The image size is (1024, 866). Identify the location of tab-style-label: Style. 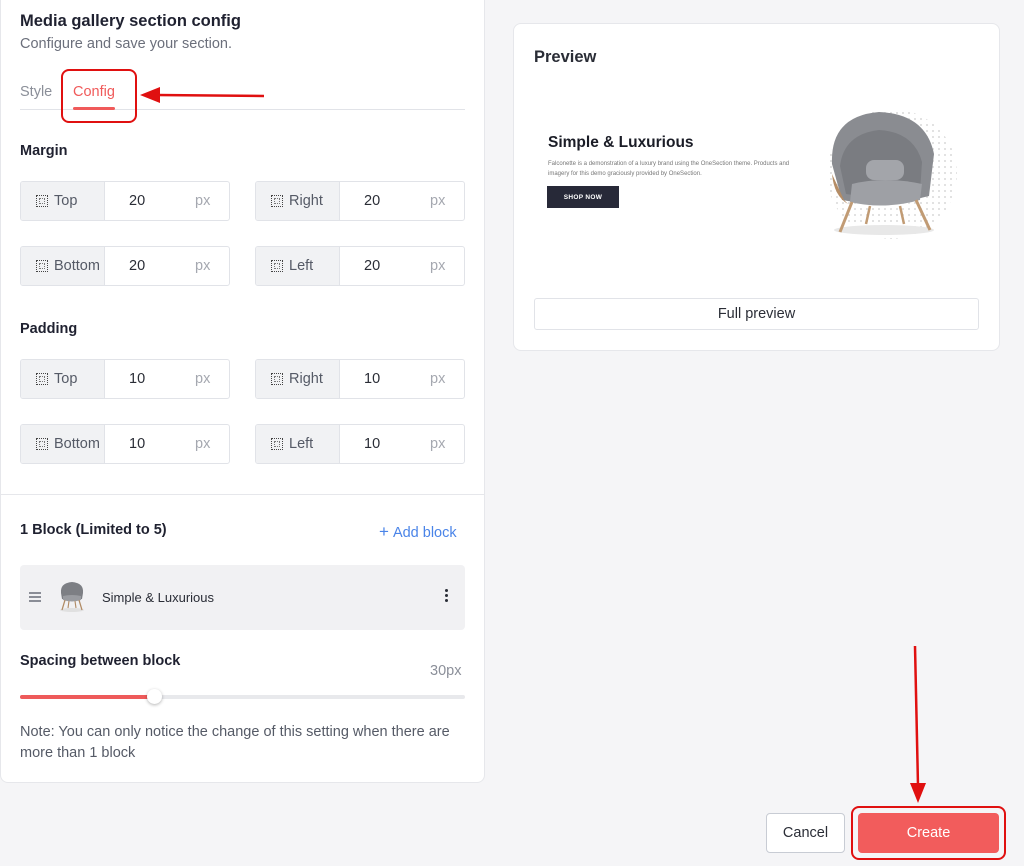
(36, 92).